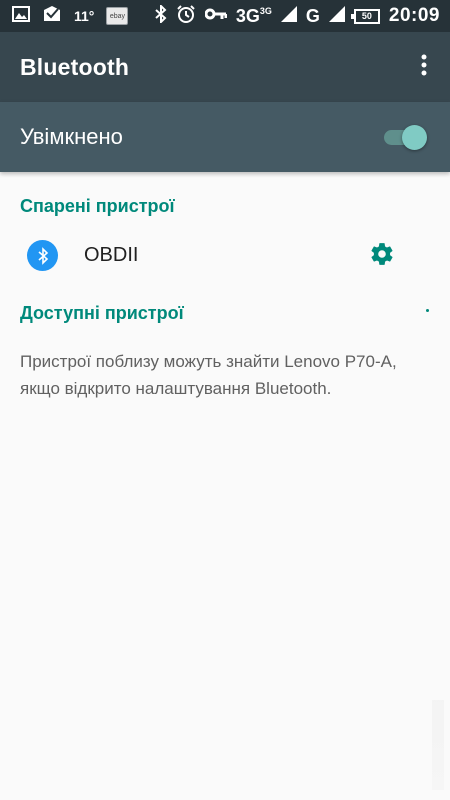  What do you see at coordinates (225, 67) in the screenshot?
I see `app-bar: Bluetooth` at bounding box center [225, 67].